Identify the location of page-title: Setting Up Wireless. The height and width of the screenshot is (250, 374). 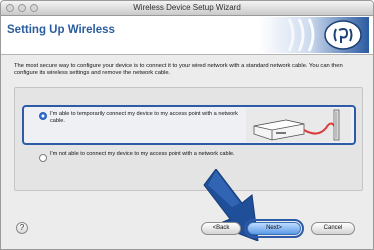
(61, 30).